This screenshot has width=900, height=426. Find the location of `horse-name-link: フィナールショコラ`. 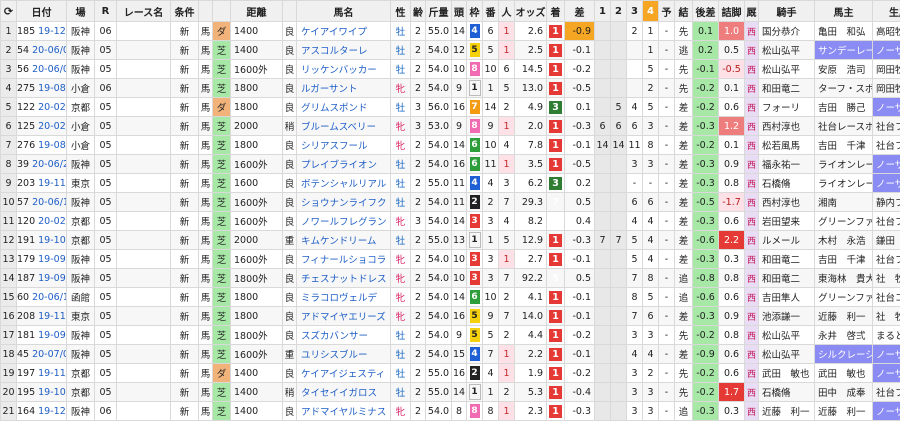

horse-name-link: フィナールショコラ is located at coordinates (343, 259).